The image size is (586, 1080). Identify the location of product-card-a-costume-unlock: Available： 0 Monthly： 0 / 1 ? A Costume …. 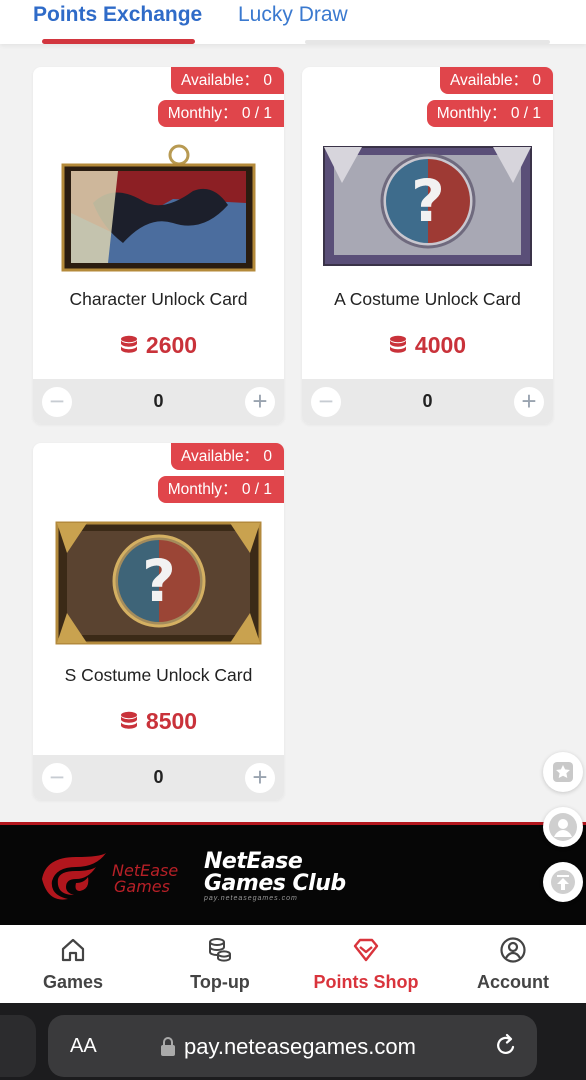
(427, 245).